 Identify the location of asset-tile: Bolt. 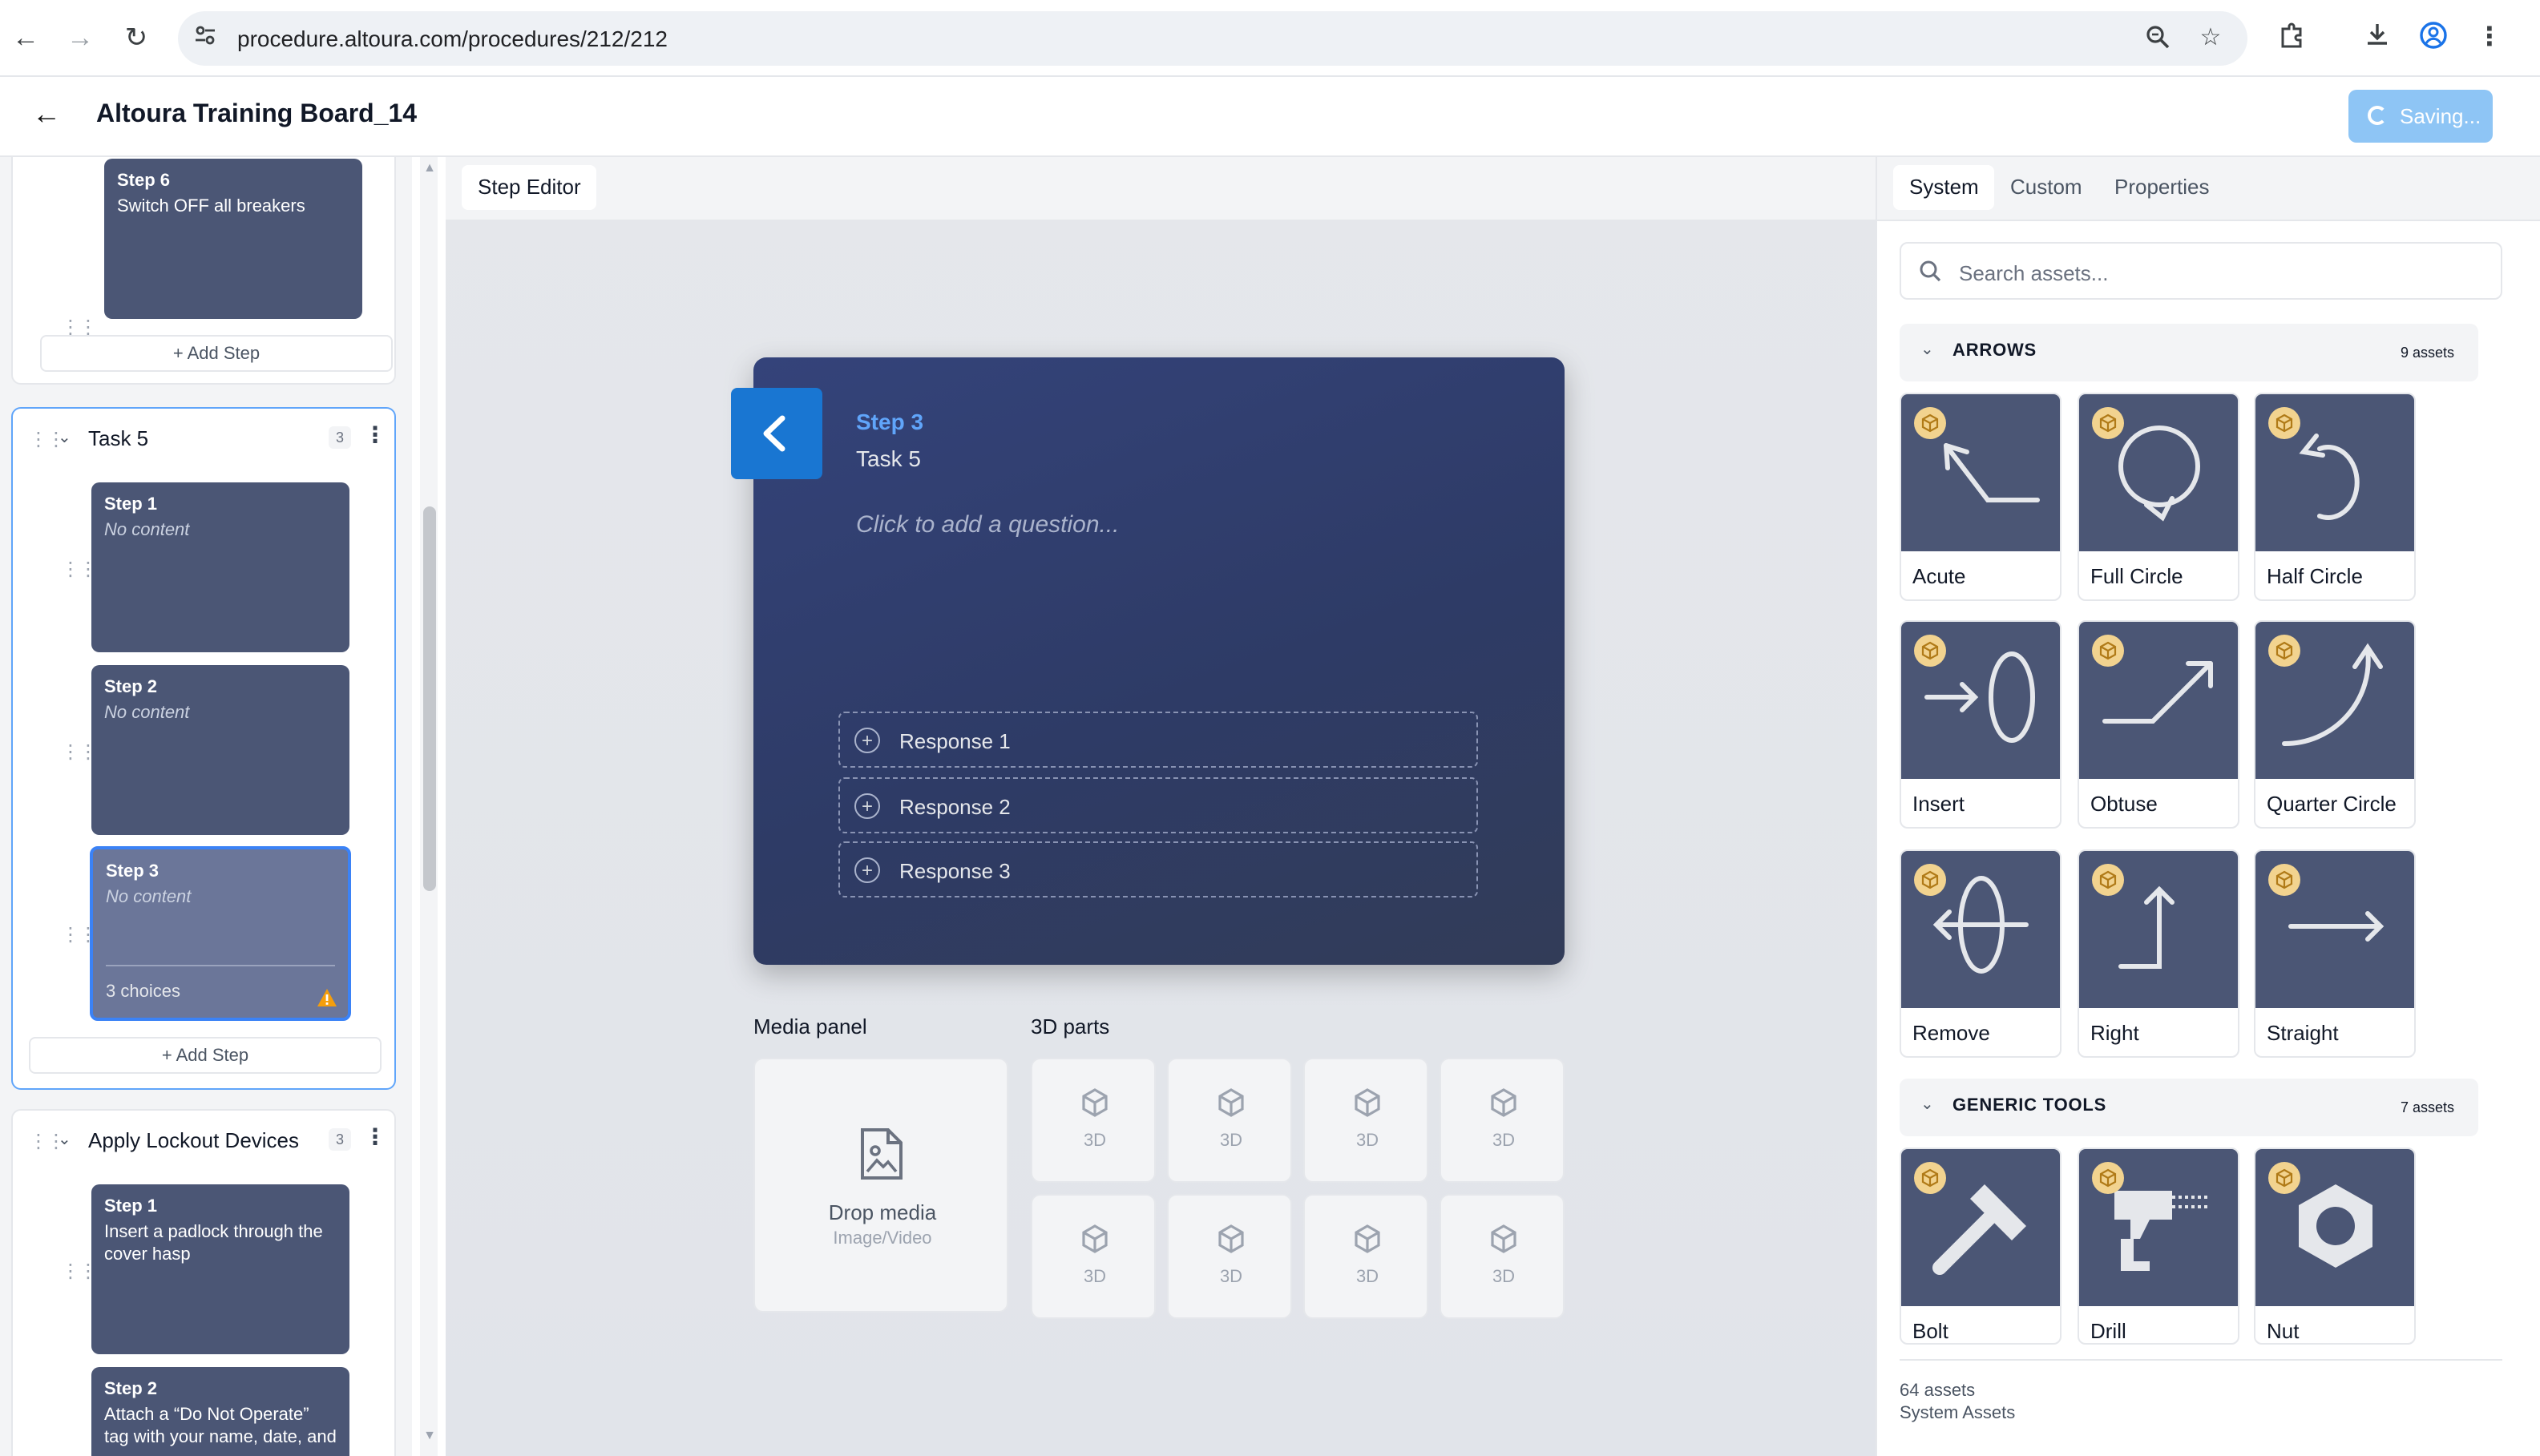
(1980, 1246).